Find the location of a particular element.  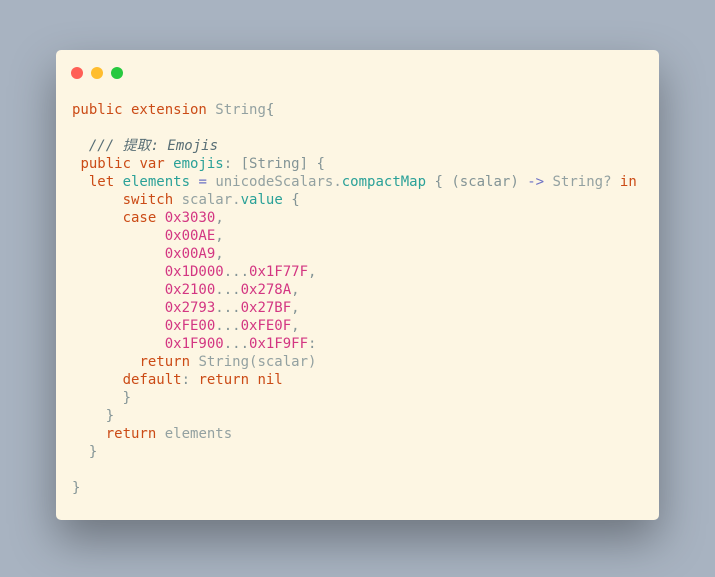

code-line: 0x2100...0x278A, is located at coordinates (354, 290).